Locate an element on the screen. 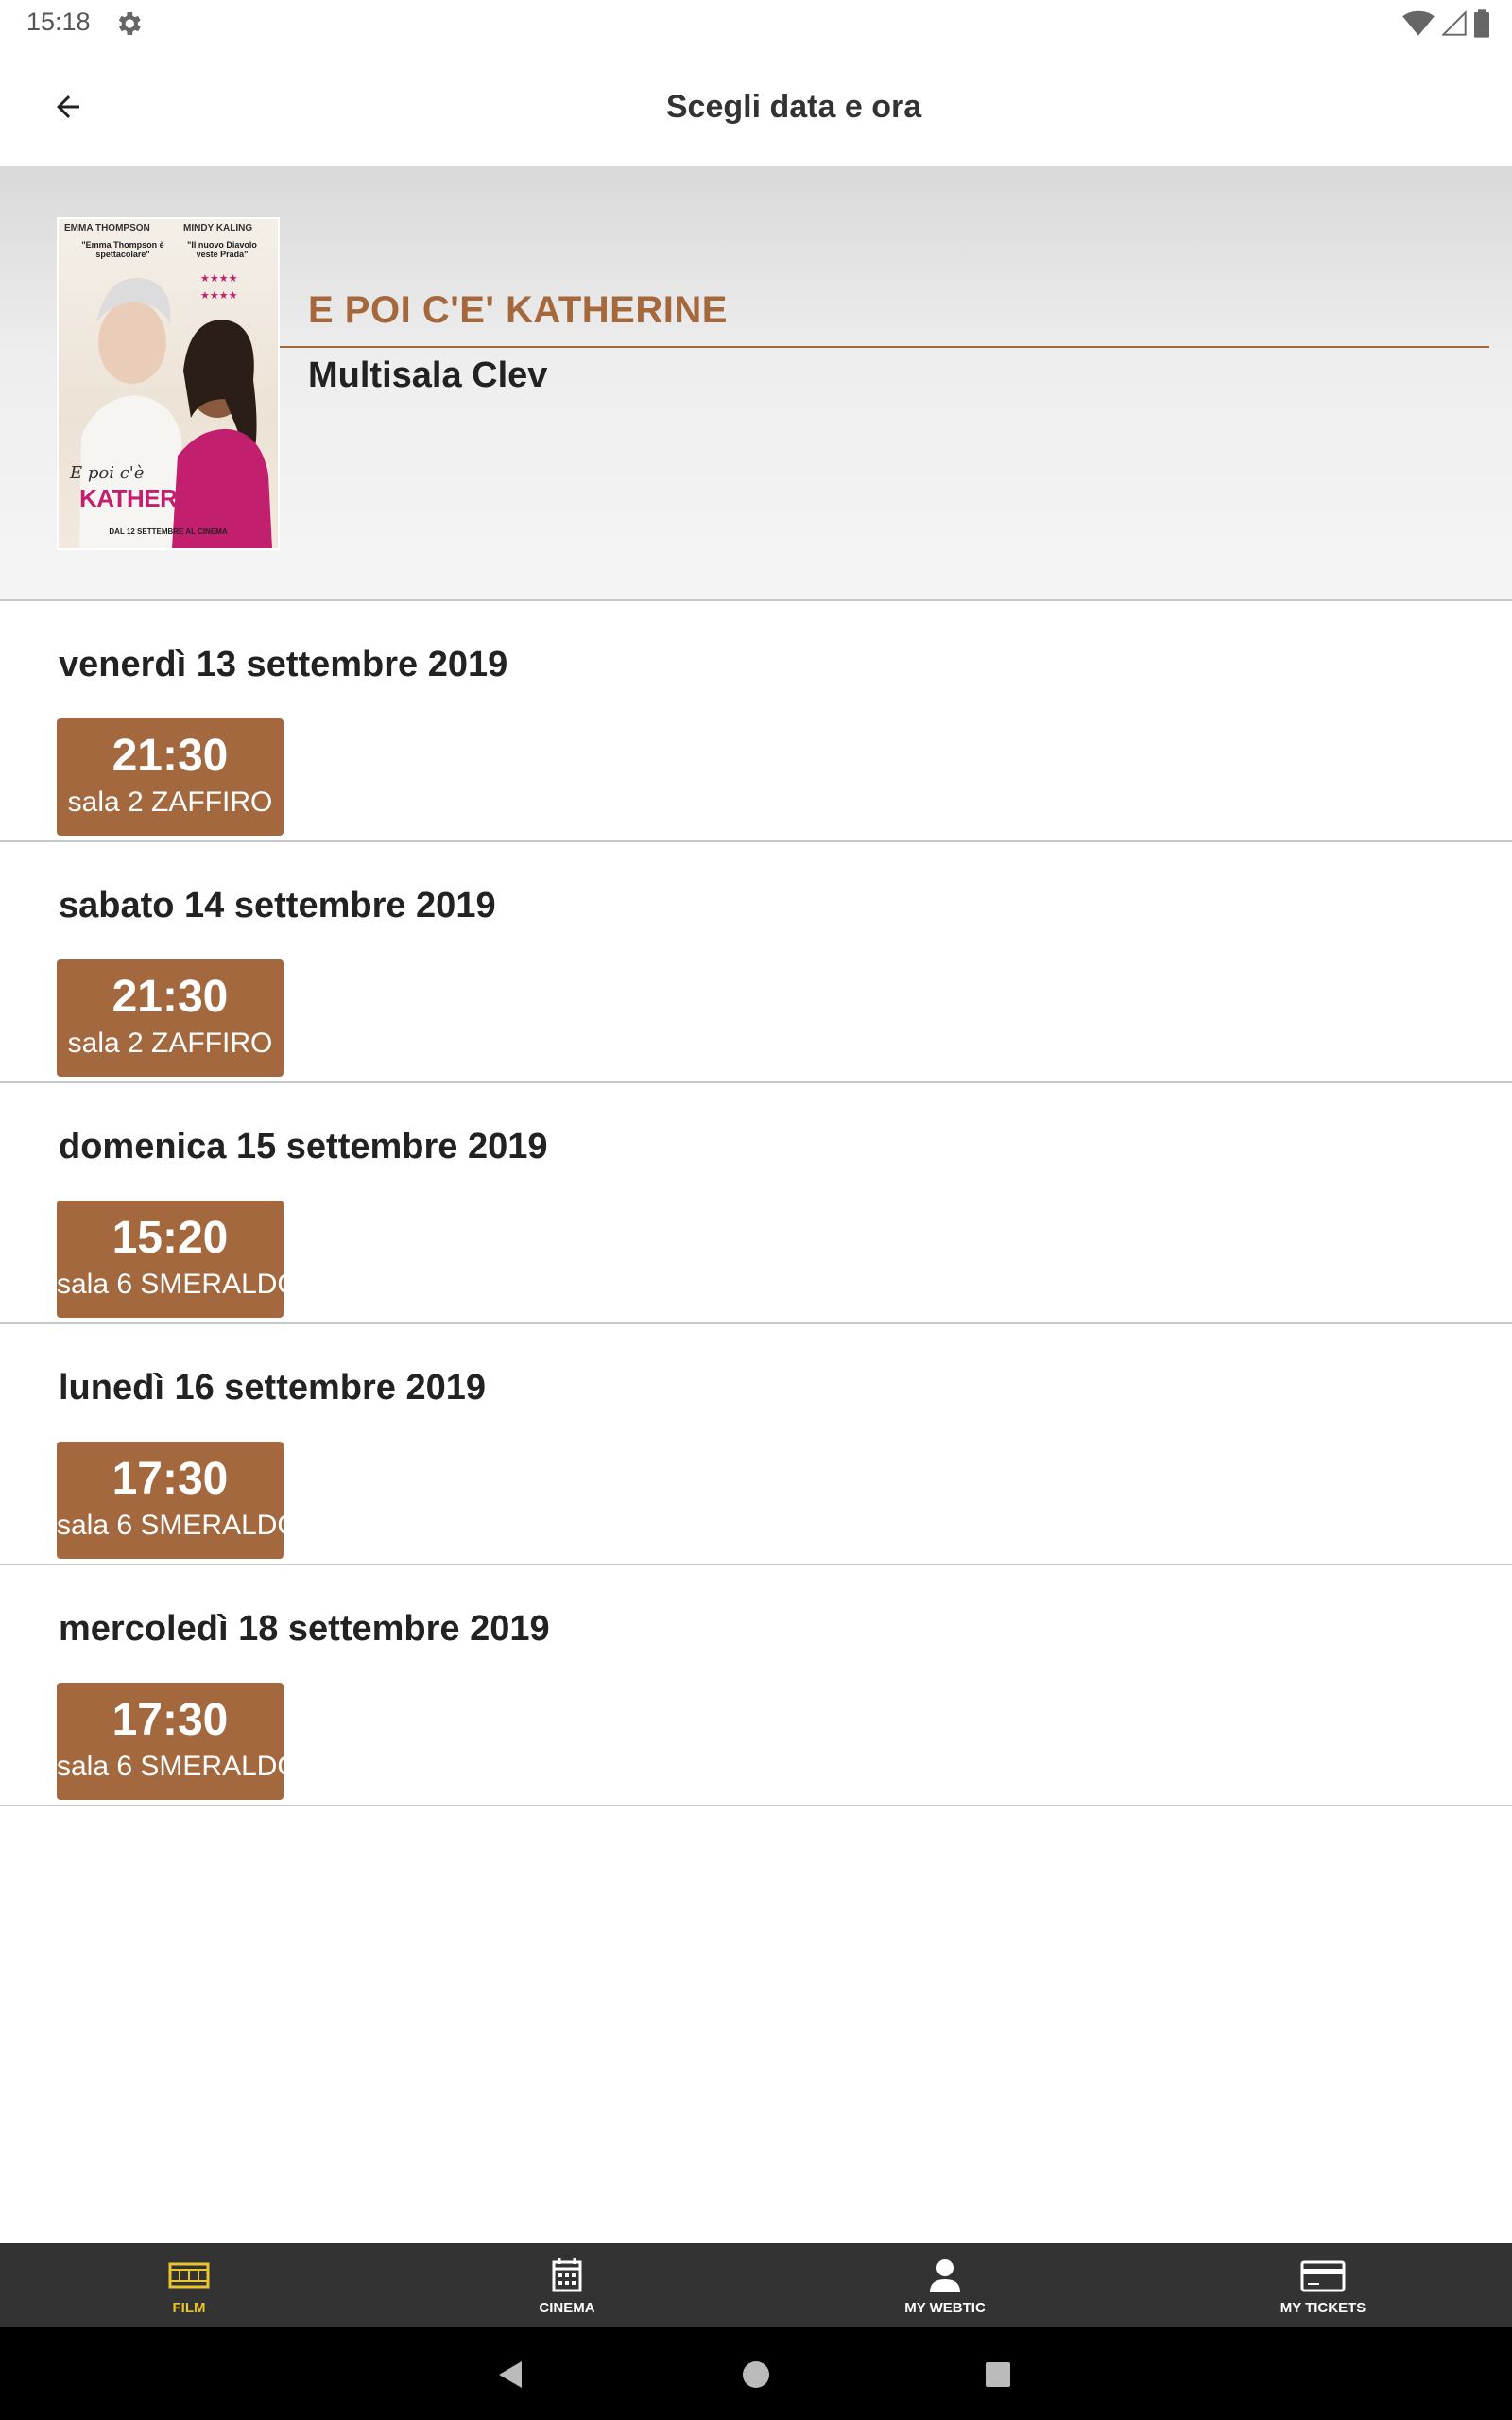 The height and width of the screenshot is (2420, 1512). day-date: lunedì 16 settembre 2019 is located at coordinates (272, 1388).